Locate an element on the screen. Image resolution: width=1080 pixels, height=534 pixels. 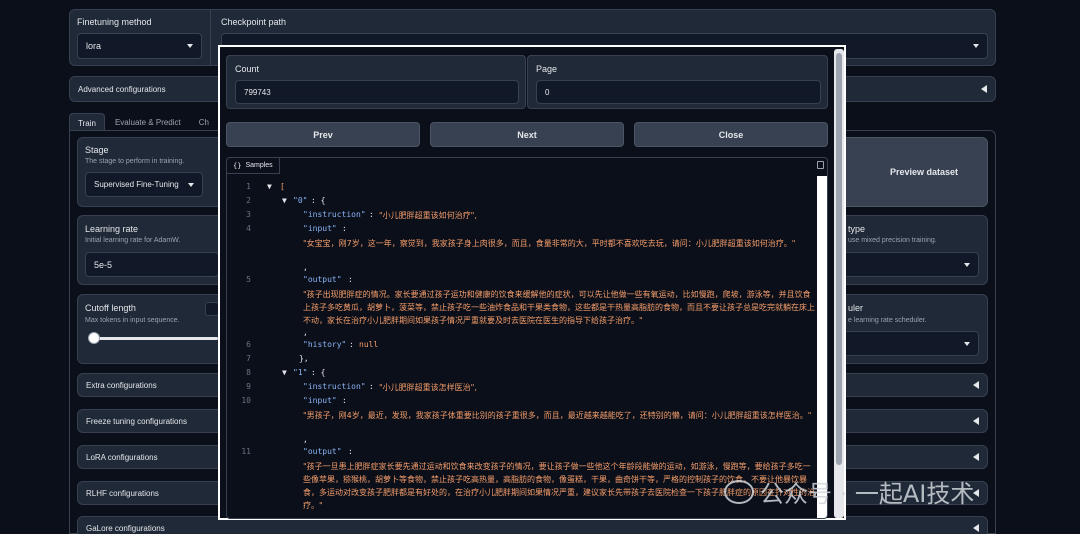
learning-rate-input: 5e-5 is located at coordinates (152, 264).